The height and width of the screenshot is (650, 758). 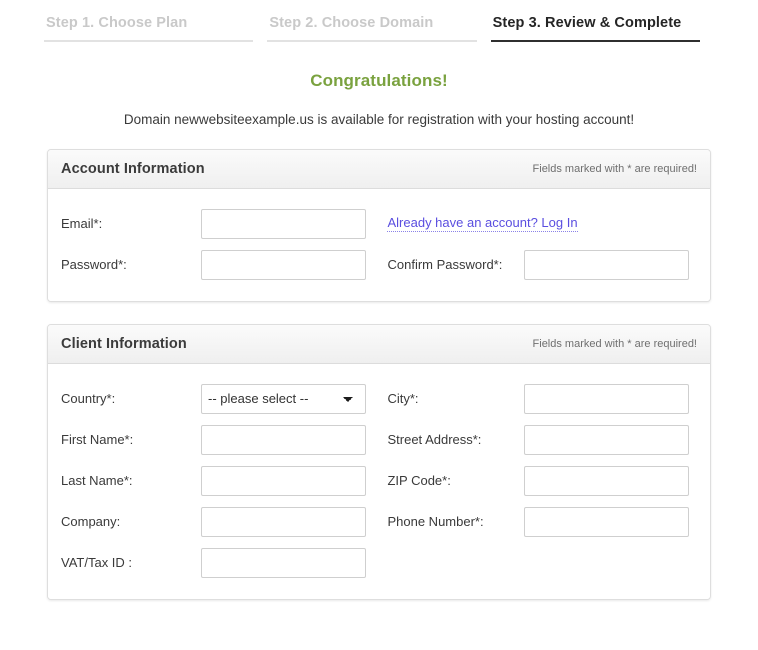 What do you see at coordinates (283, 264) in the screenshot?
I see `password-input` at bounding box center [283, 264].